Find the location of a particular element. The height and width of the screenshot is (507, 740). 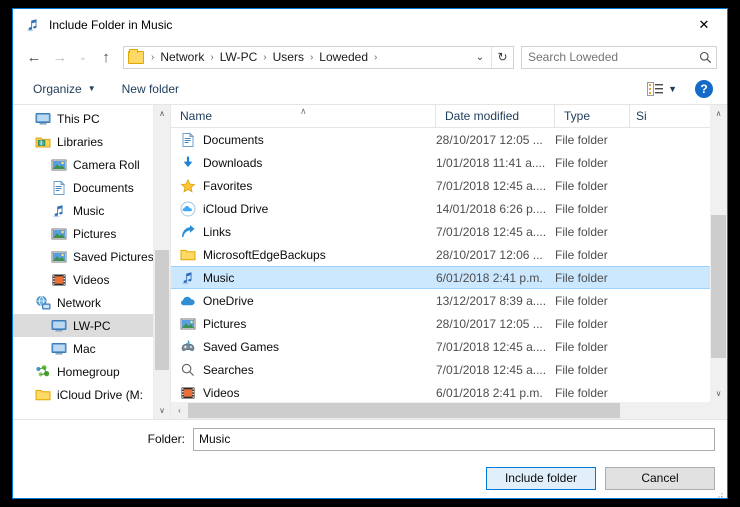

sidebar-item-label: Saved Pictures is located at coordinates (113, 256).